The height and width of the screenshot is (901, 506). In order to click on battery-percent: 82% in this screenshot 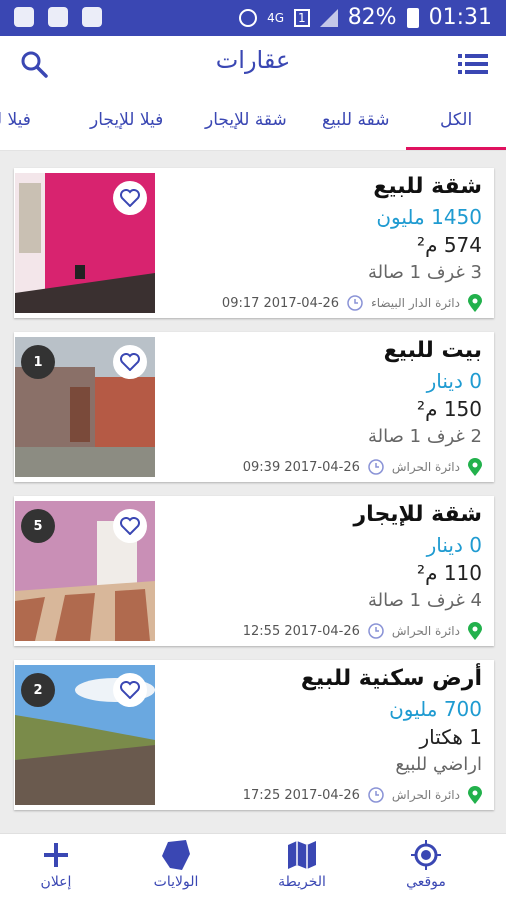, I will do `click(372, 17)`.